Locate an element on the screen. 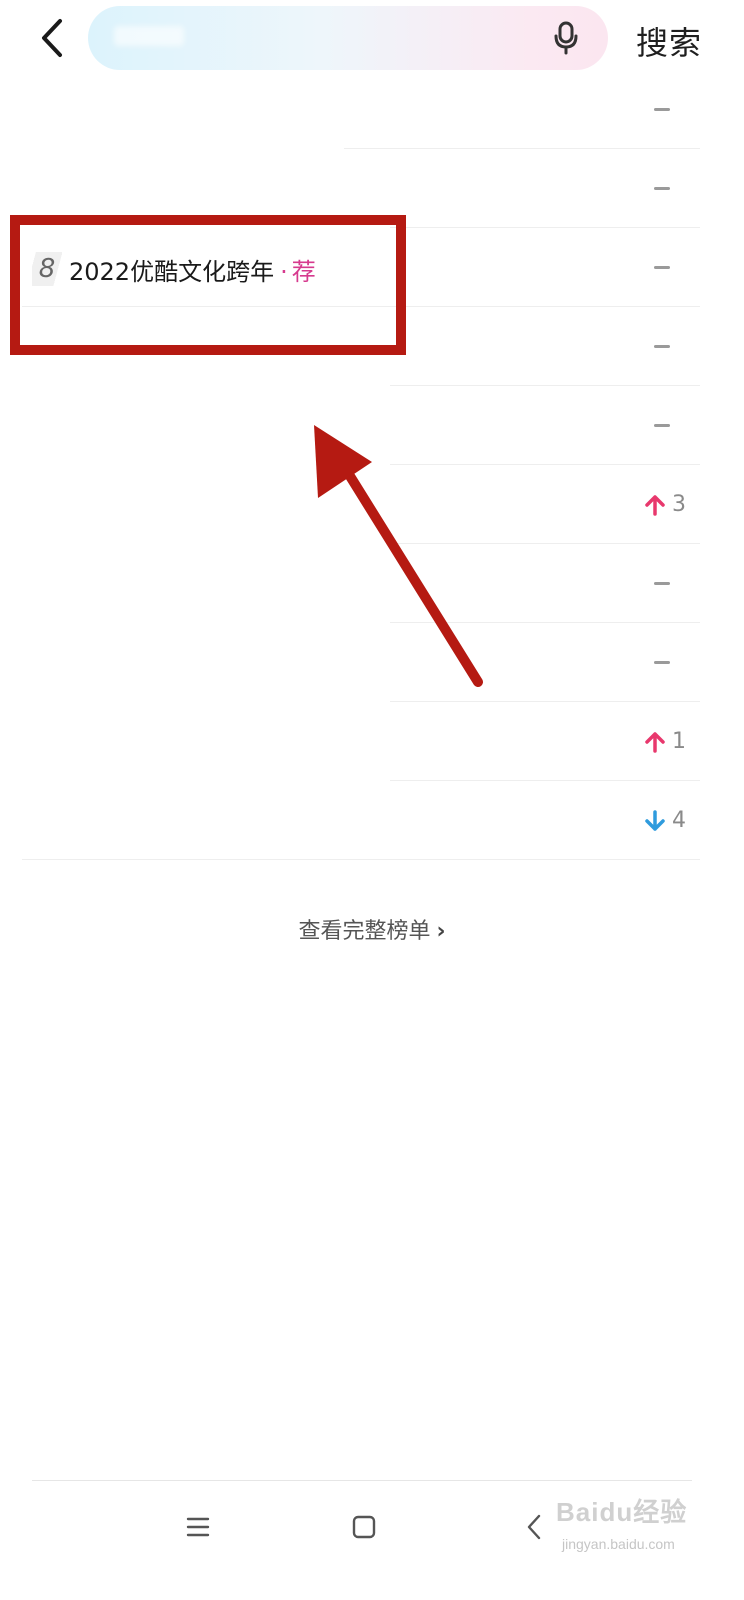 The height and width of the screenshot is (1600, 744). watermark-logo: Baidu经验 is located at coordinates (622, 1512).